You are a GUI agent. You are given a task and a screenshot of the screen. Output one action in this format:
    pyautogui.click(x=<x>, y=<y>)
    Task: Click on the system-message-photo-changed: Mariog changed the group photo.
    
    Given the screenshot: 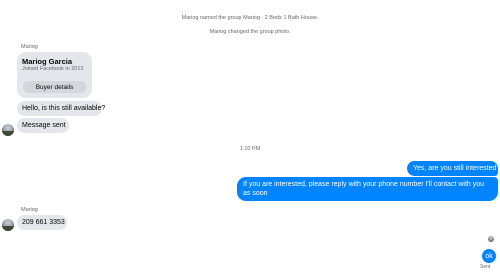 What is the action you would take?
    pyautogui.click(x=250, y=32)
    